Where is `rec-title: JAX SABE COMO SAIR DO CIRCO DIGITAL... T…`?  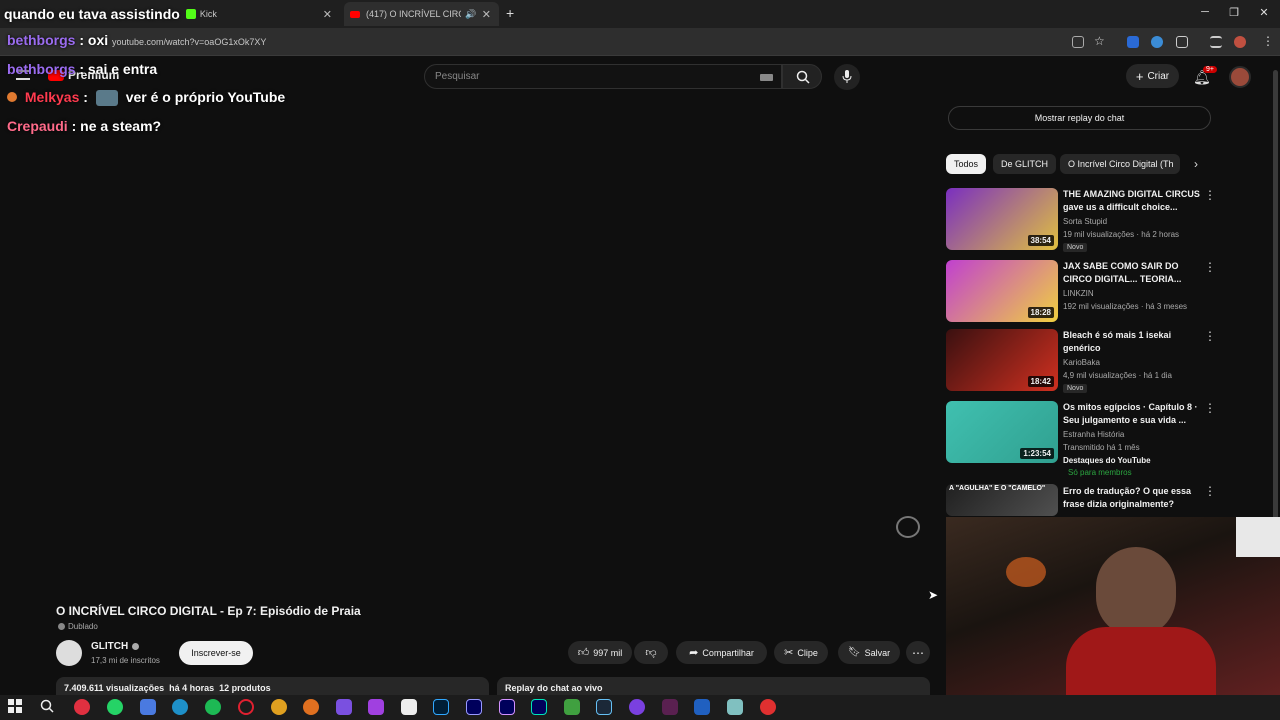
rec-title: JAX SABE COMO SAIR DO CIRCO DIGITAL... T… is located at coordinates (1134, 273).